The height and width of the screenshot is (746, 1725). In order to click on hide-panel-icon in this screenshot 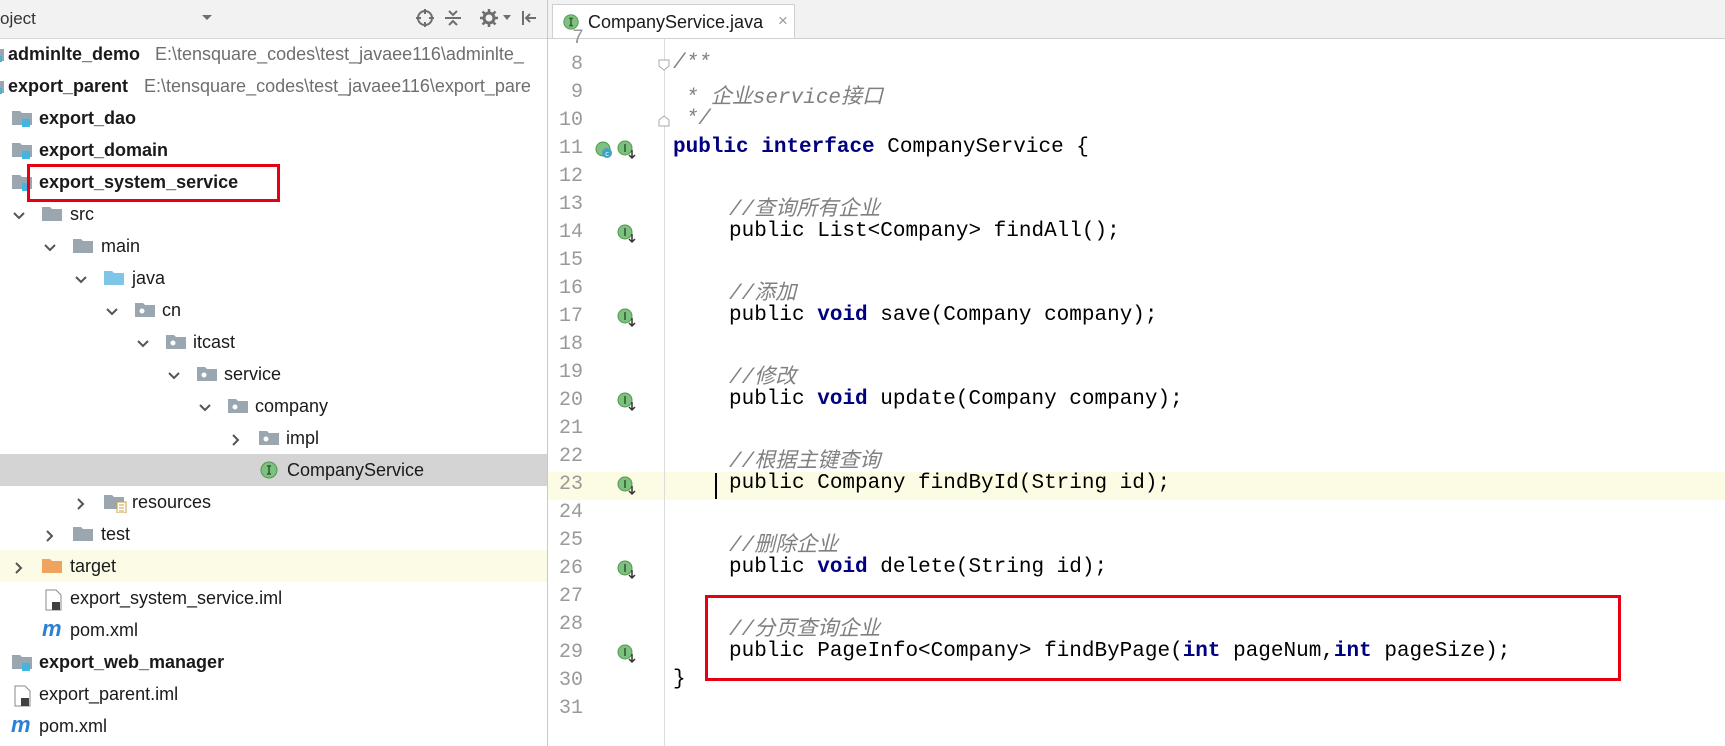, I will do `click(529, 18)`.